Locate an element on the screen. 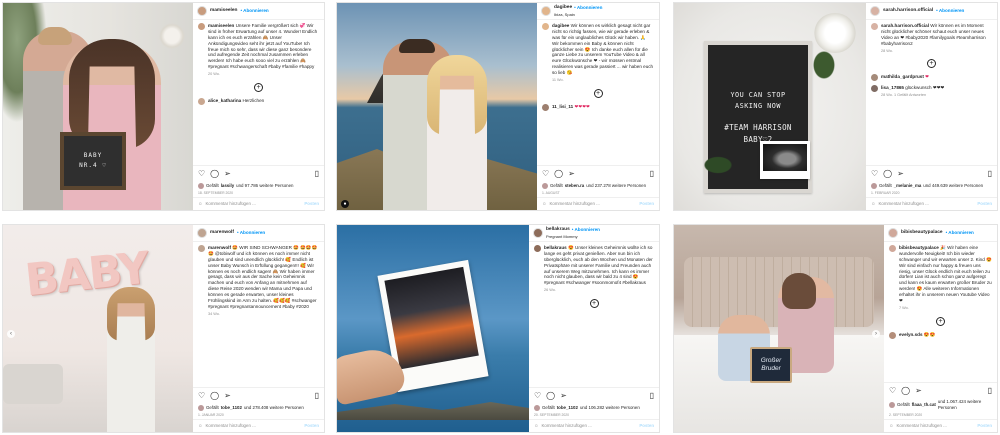 The height and width of the screenshot is (435, 1000). caption-username: mamiseelen is located at coordinates (221, 25).